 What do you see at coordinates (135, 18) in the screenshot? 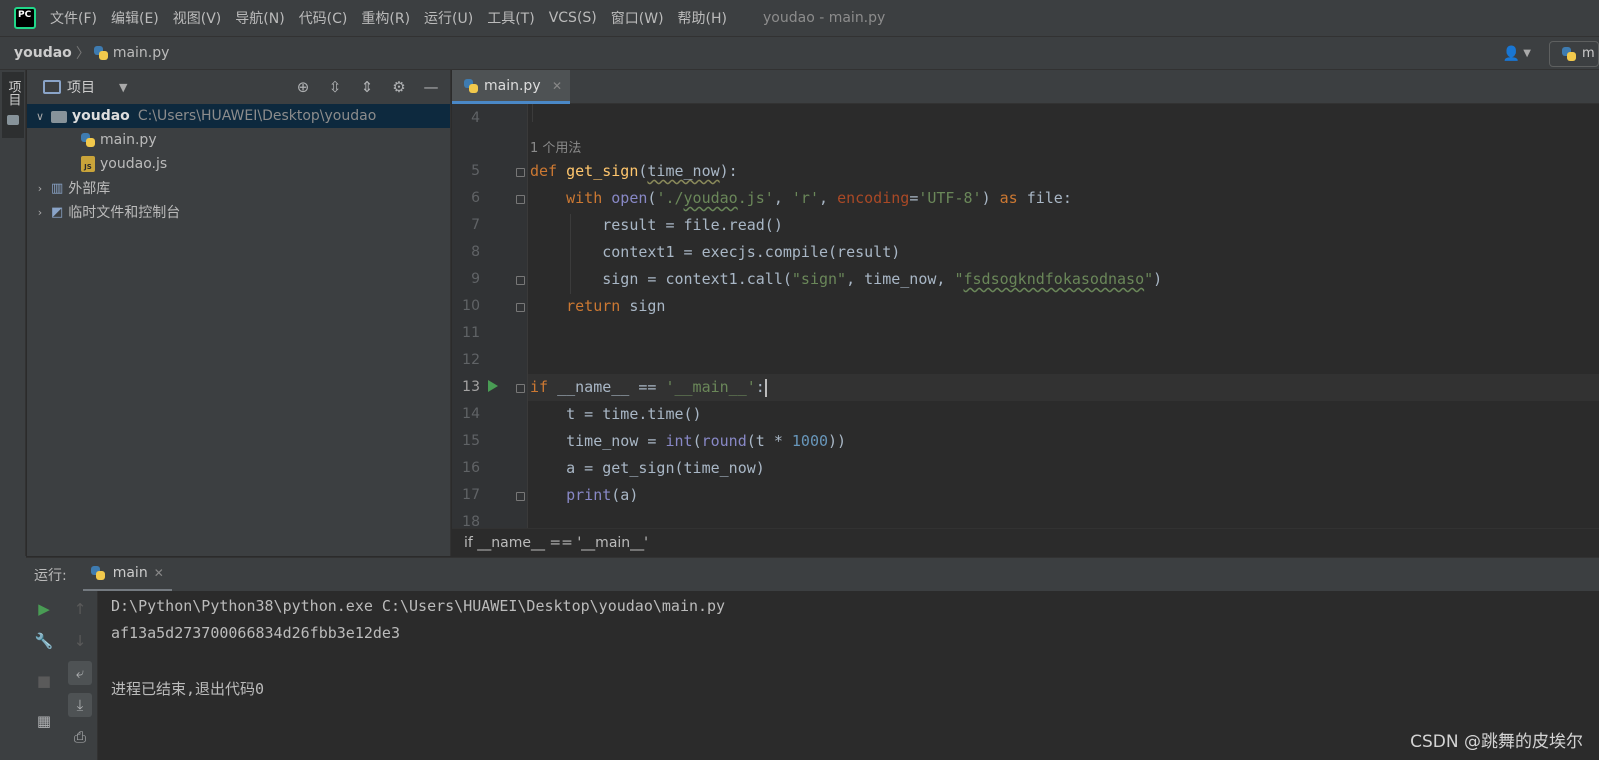
I see `menu-edit: 编辑(E)` at bounding box center [135, 18].